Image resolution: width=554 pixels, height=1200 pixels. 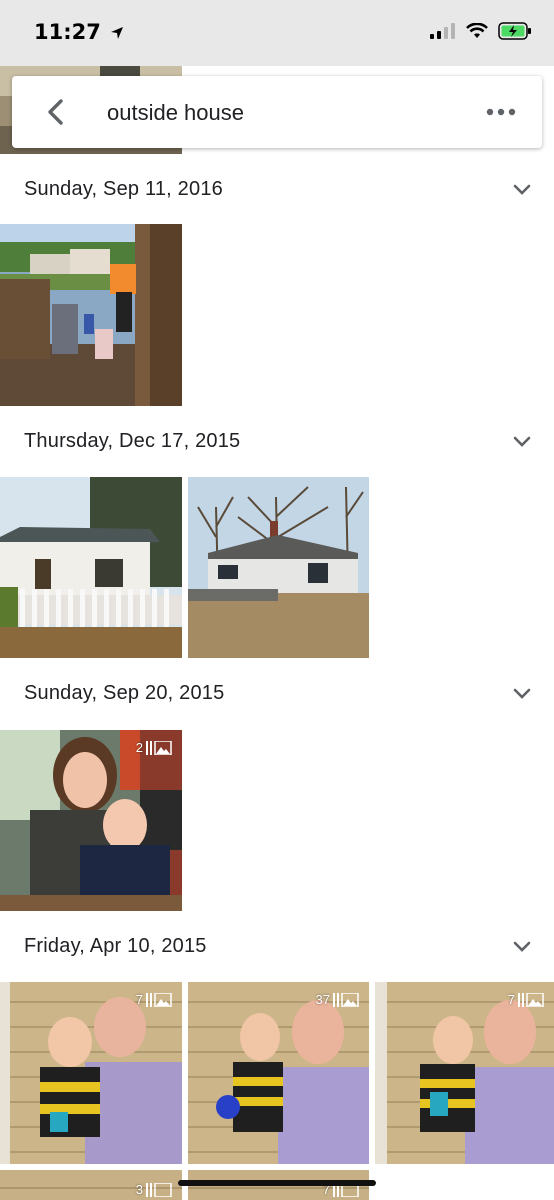 I want to click on photo-grandpa-baby-3: 7, so click(x=464, y=1073).